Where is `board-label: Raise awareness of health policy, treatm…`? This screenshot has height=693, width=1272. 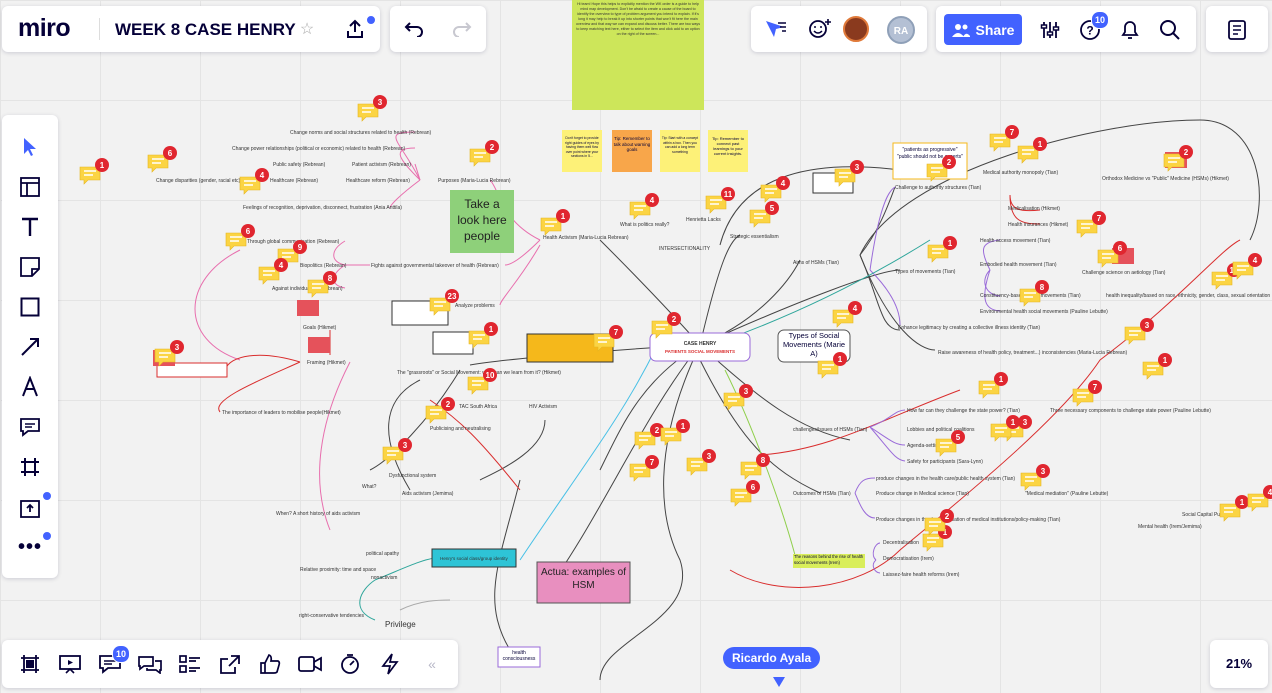 board-label: Raise awareness of health policy, treatm… is located at coordinates (1032, 353).